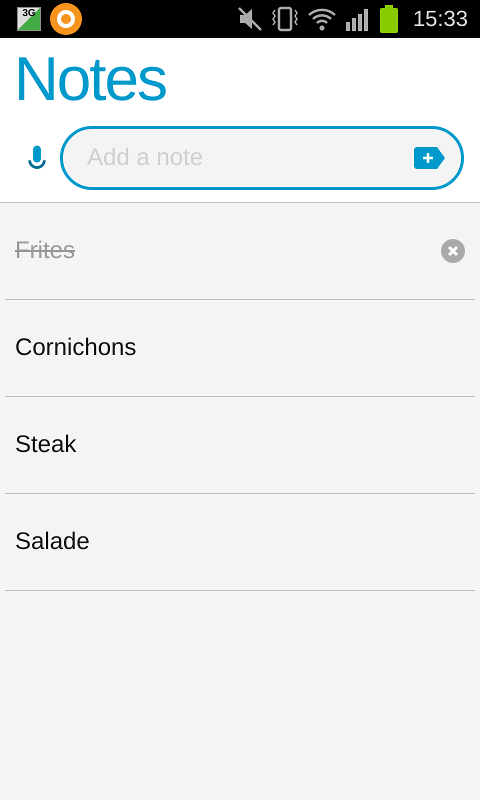  Describe the element at coordinates (90, 80) in the screenshot. I see `page-title: Notes` at that location.